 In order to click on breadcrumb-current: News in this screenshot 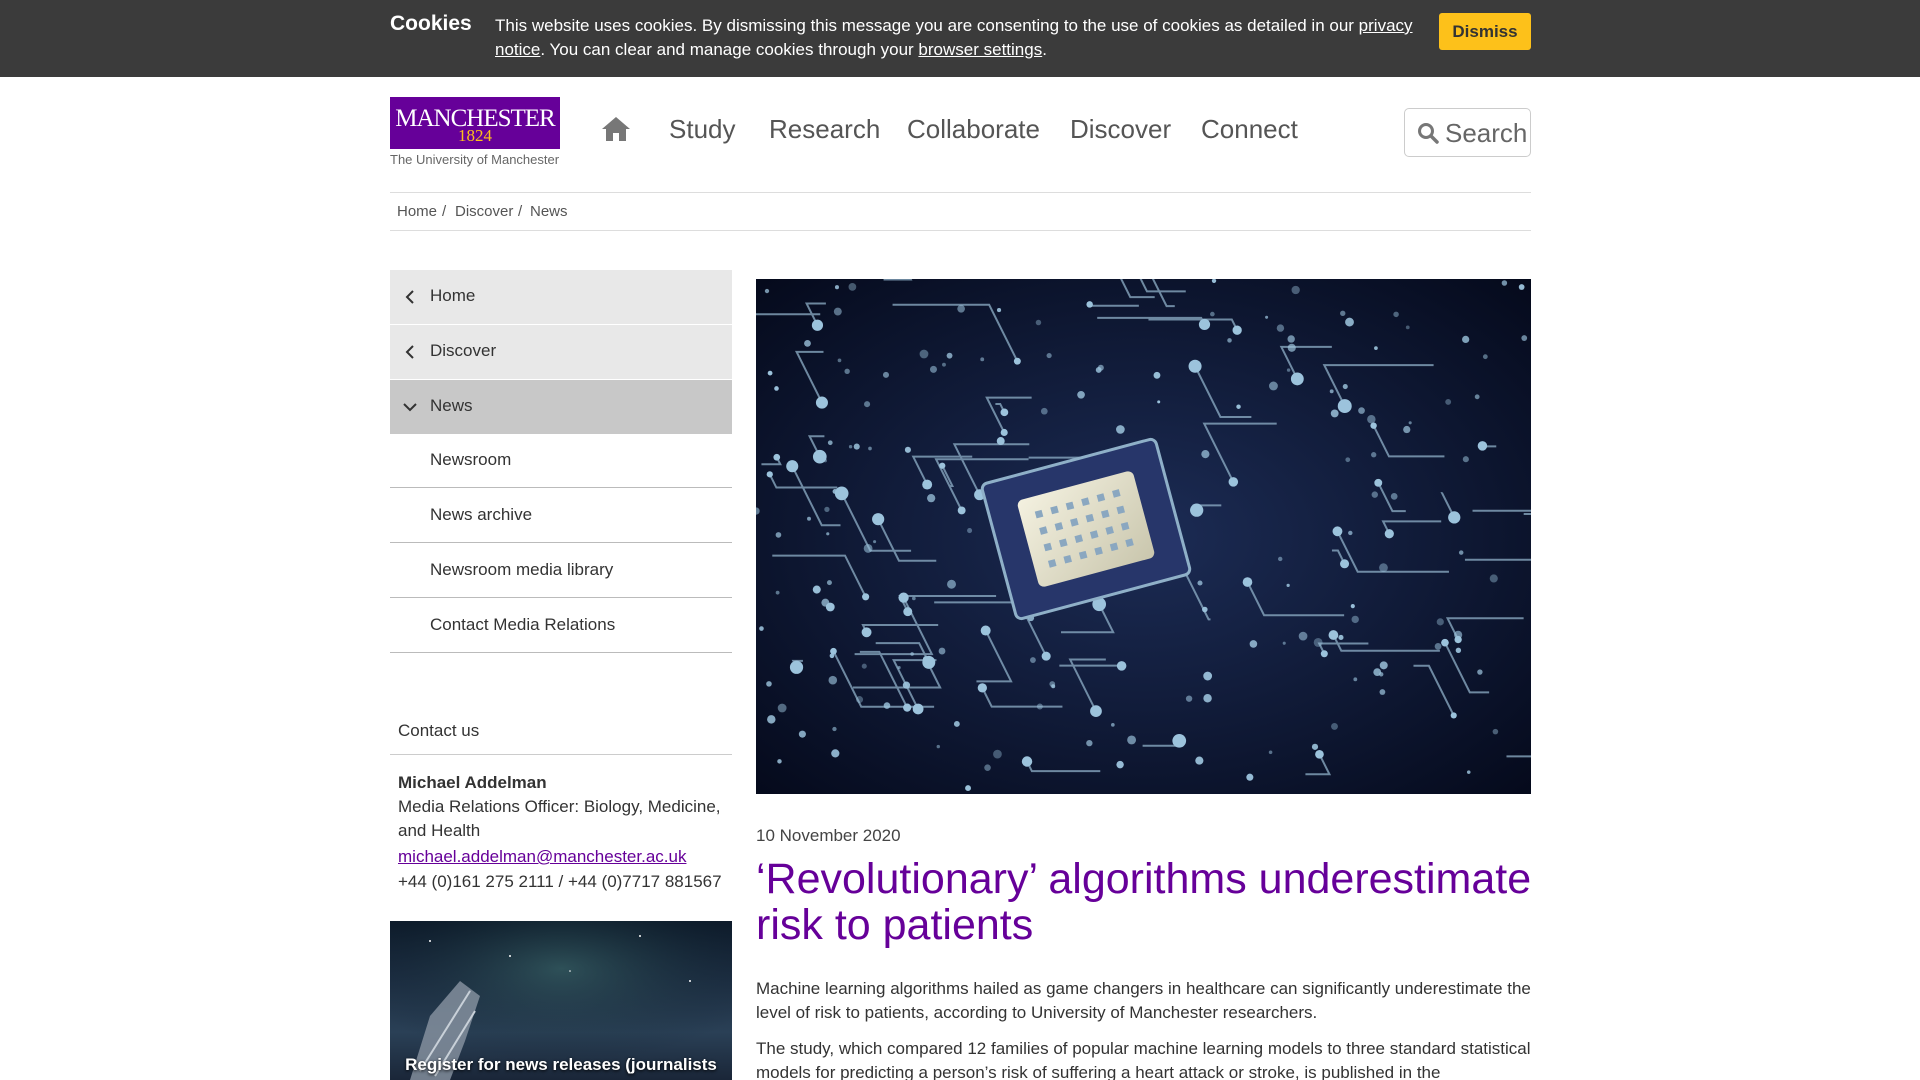, I will do `click(549, 211)`.